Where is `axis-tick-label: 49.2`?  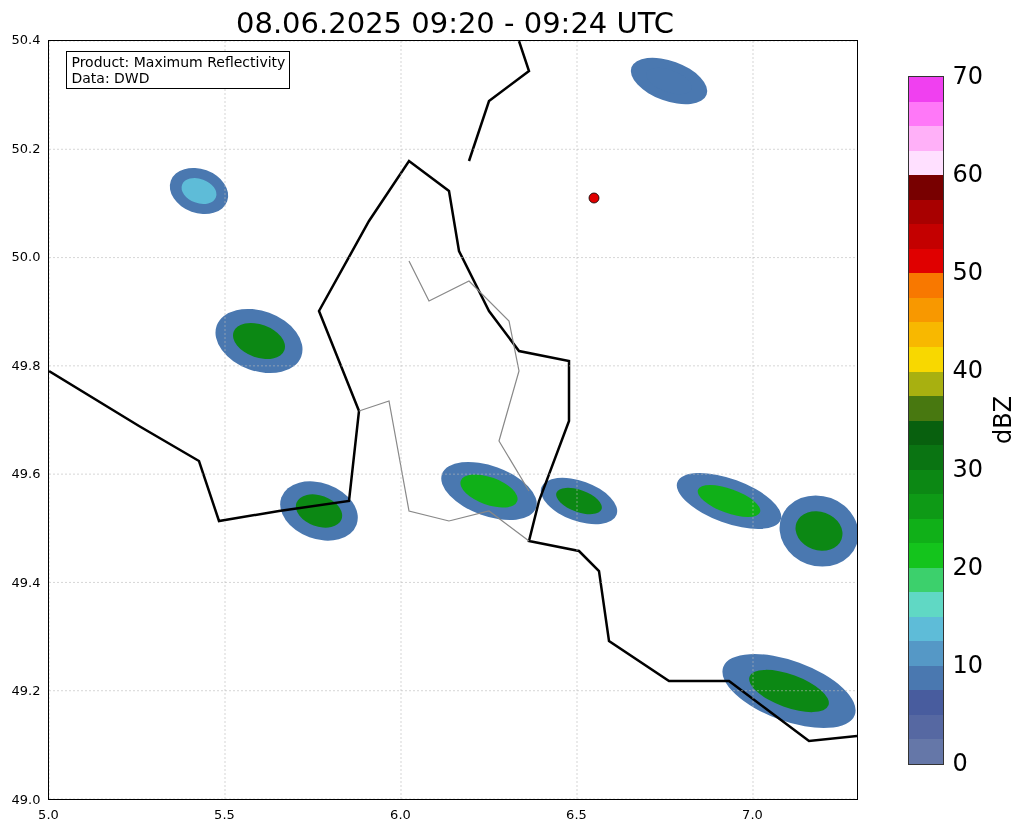
axis-tick-label: 49.2 is located at coordinates (25, 691).